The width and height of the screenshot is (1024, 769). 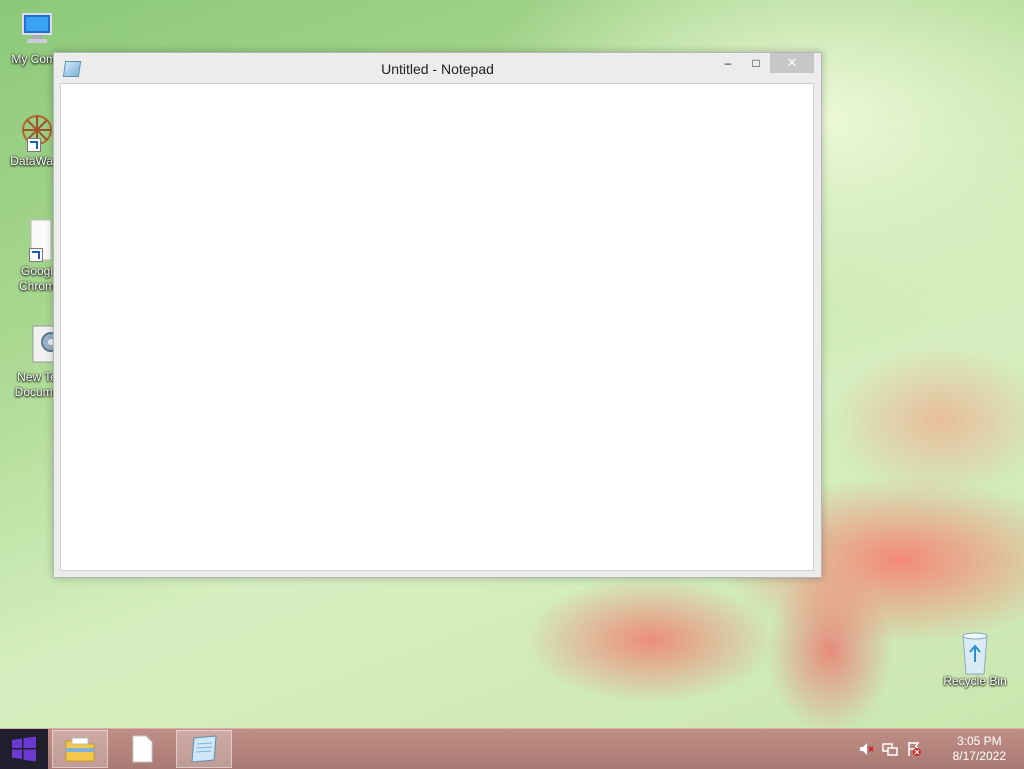 I want to click on blank-document-icon, so click(x=142, y=749).